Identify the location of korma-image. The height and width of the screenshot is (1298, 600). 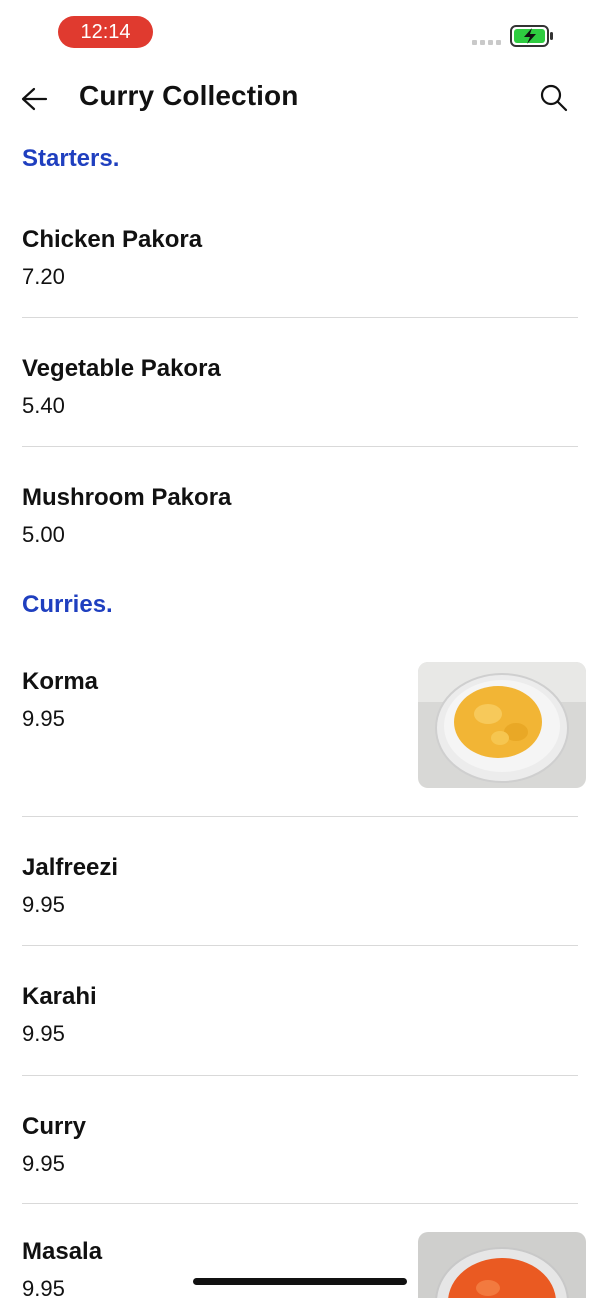
(502, 725).